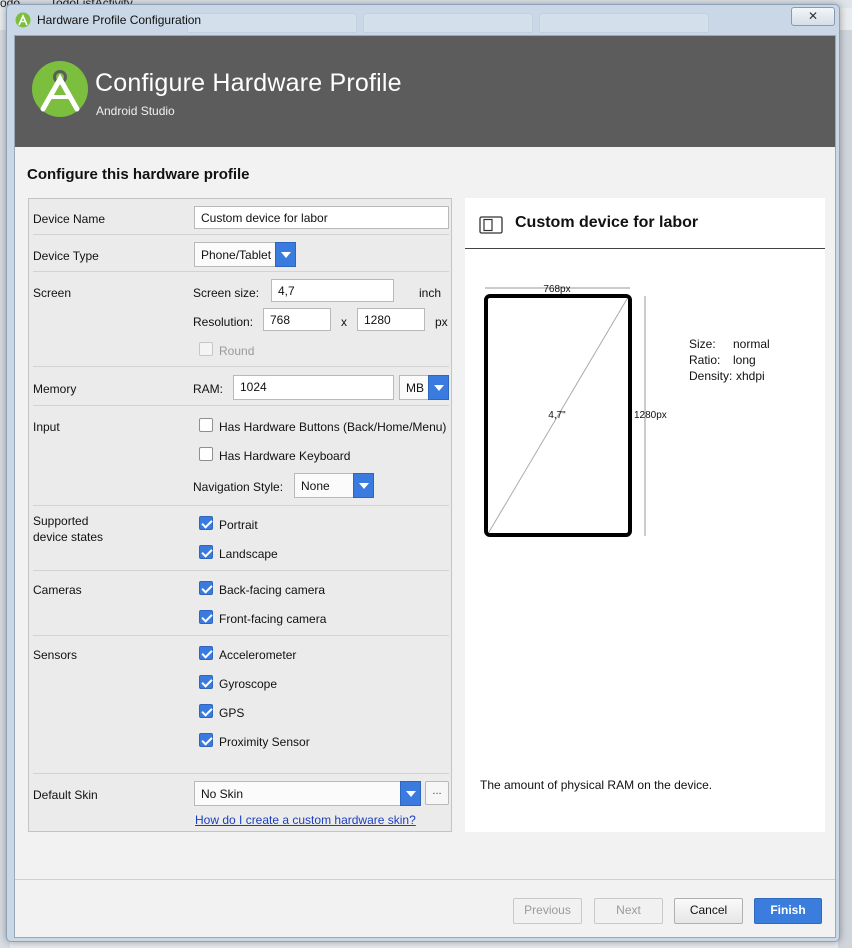 The height and width of the screenshot is (948, 852). Describe the element at coordinates (264, 742) in the screenshot. I see `proximity-label: Proximity Sensor` at that location.